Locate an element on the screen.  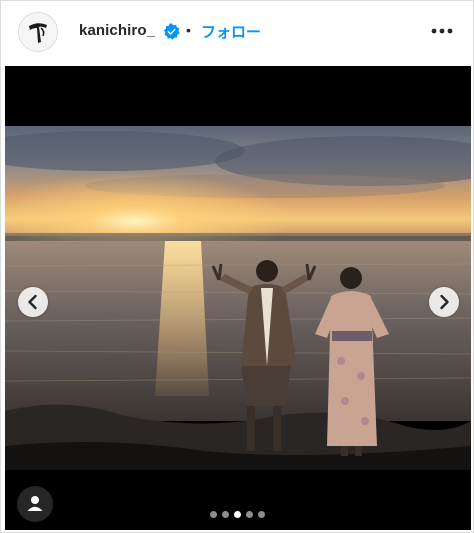
user-tag-icon is located at coordinates (35, 503).